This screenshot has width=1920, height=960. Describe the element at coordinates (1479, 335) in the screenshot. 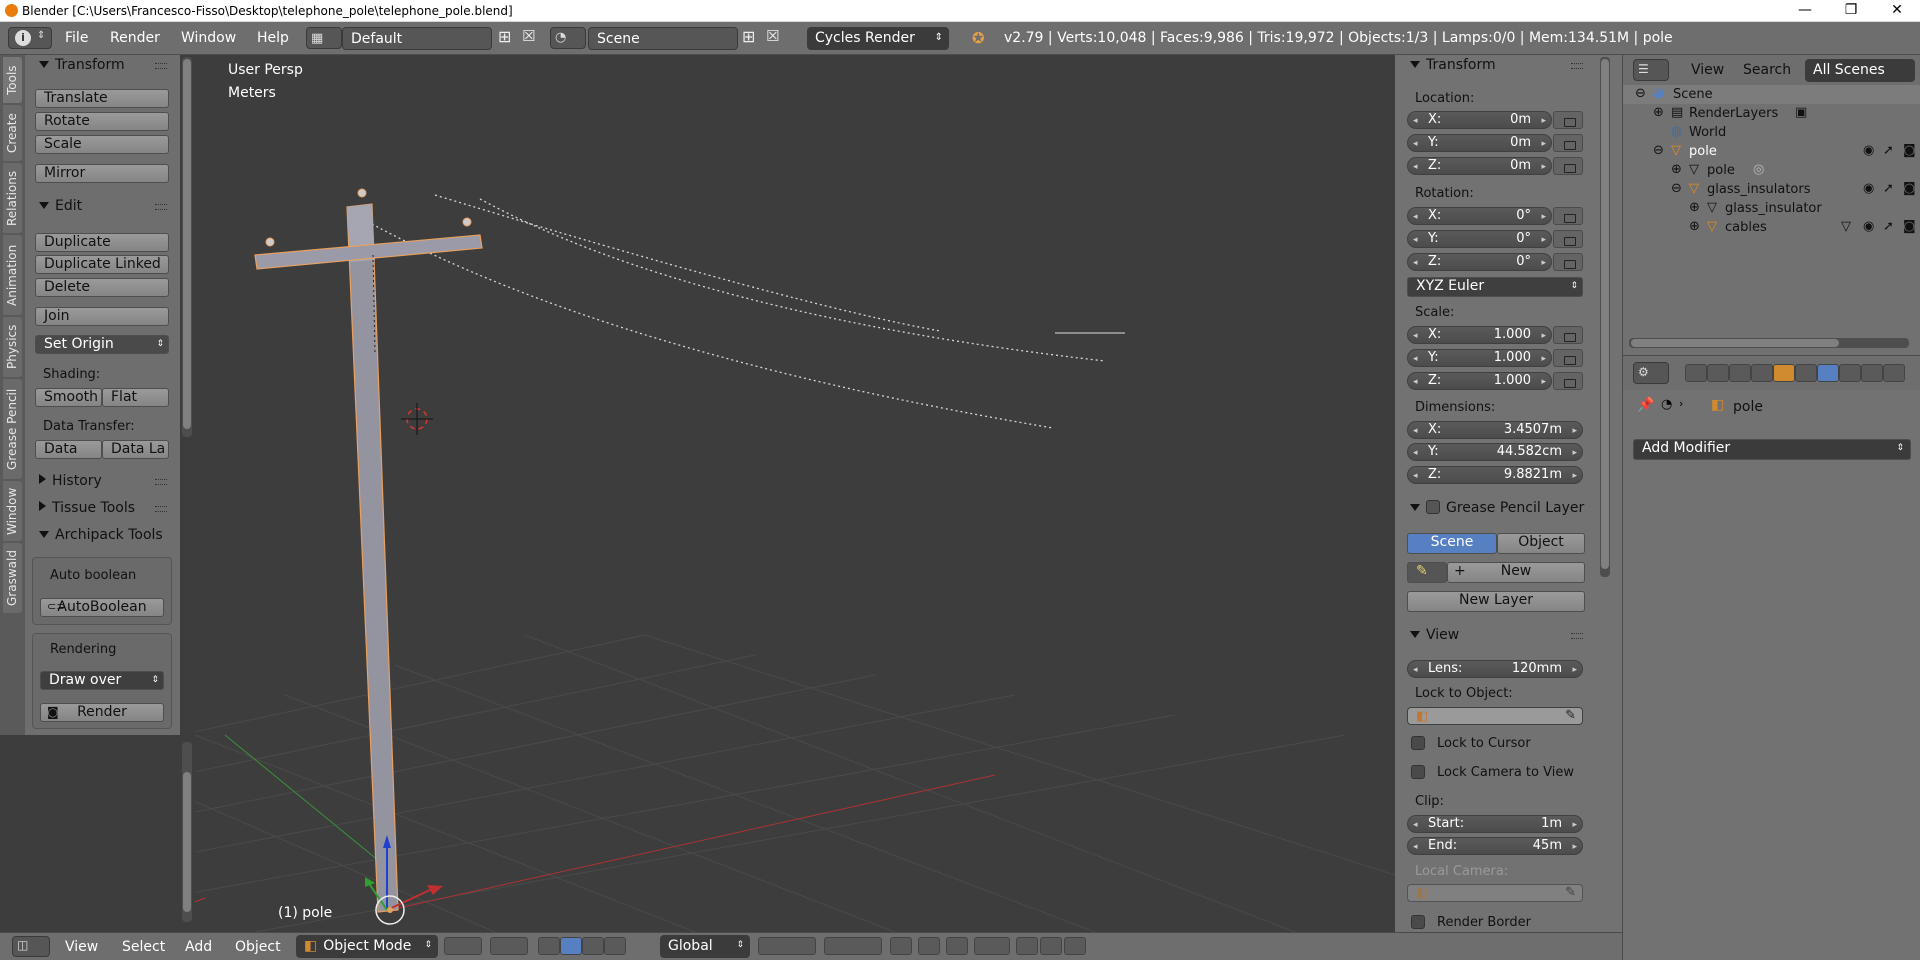

I see `scale-x-field: ◂ X: 1.000 ▸` at that location.